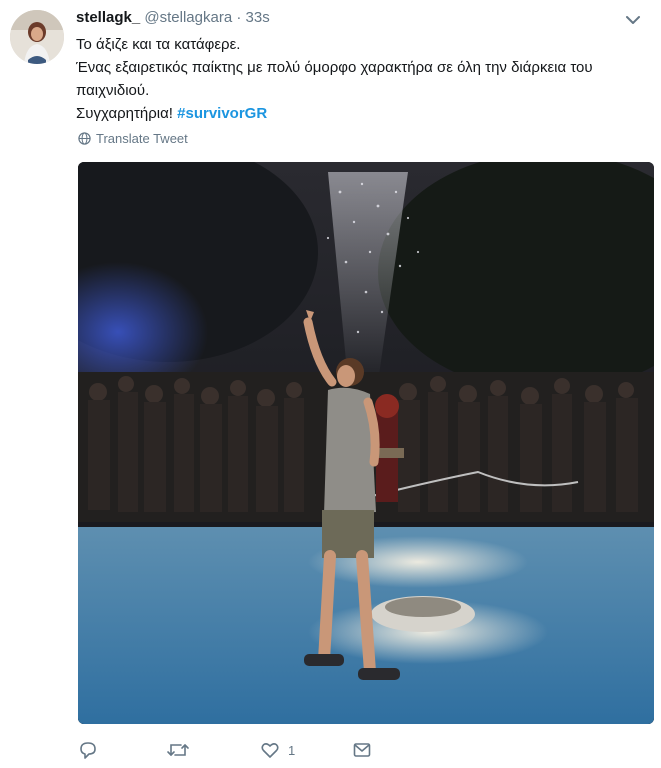 This screenshot has width=661, height=768. I want to click on retweet-button, so click(182, 750).